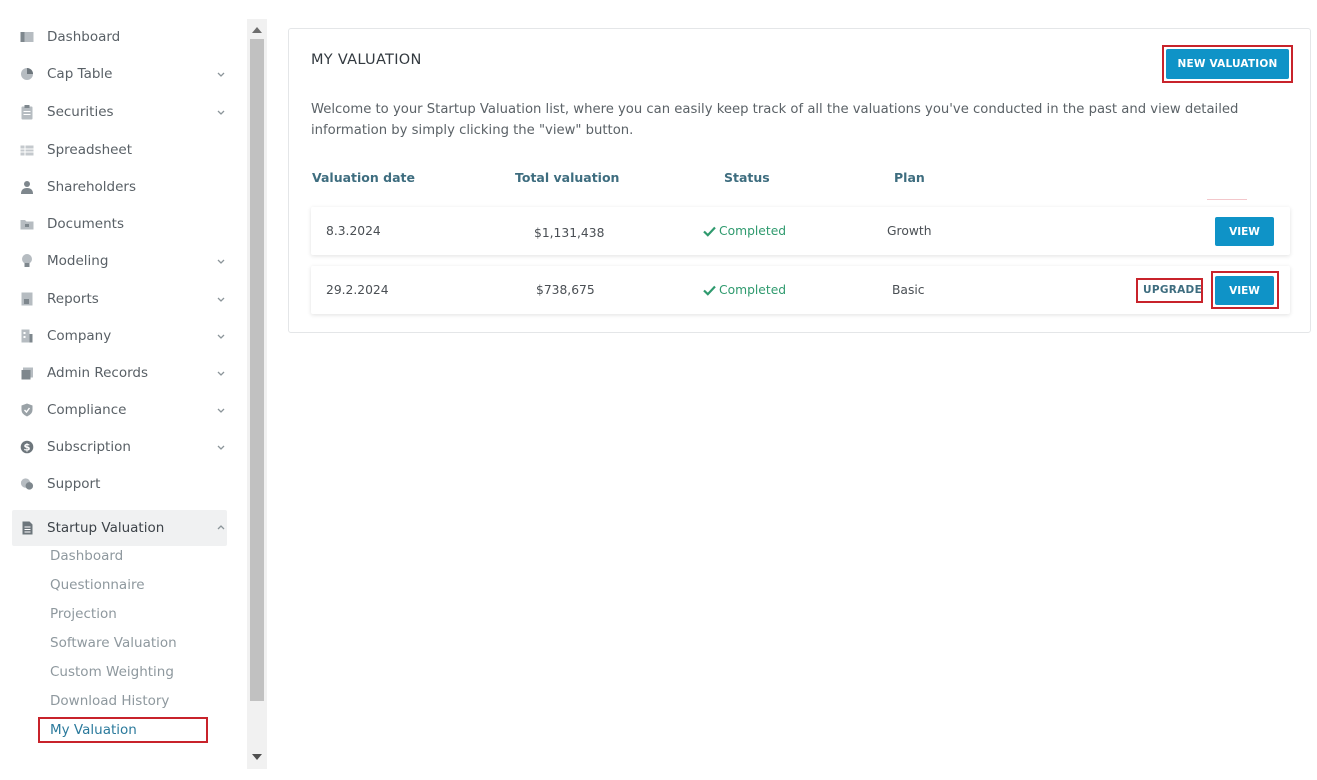 The height and width of the screenshot is (780, 1317). I want to click on sidebar-item-startup-valuation: Startup Valuation, so click(125, 528).